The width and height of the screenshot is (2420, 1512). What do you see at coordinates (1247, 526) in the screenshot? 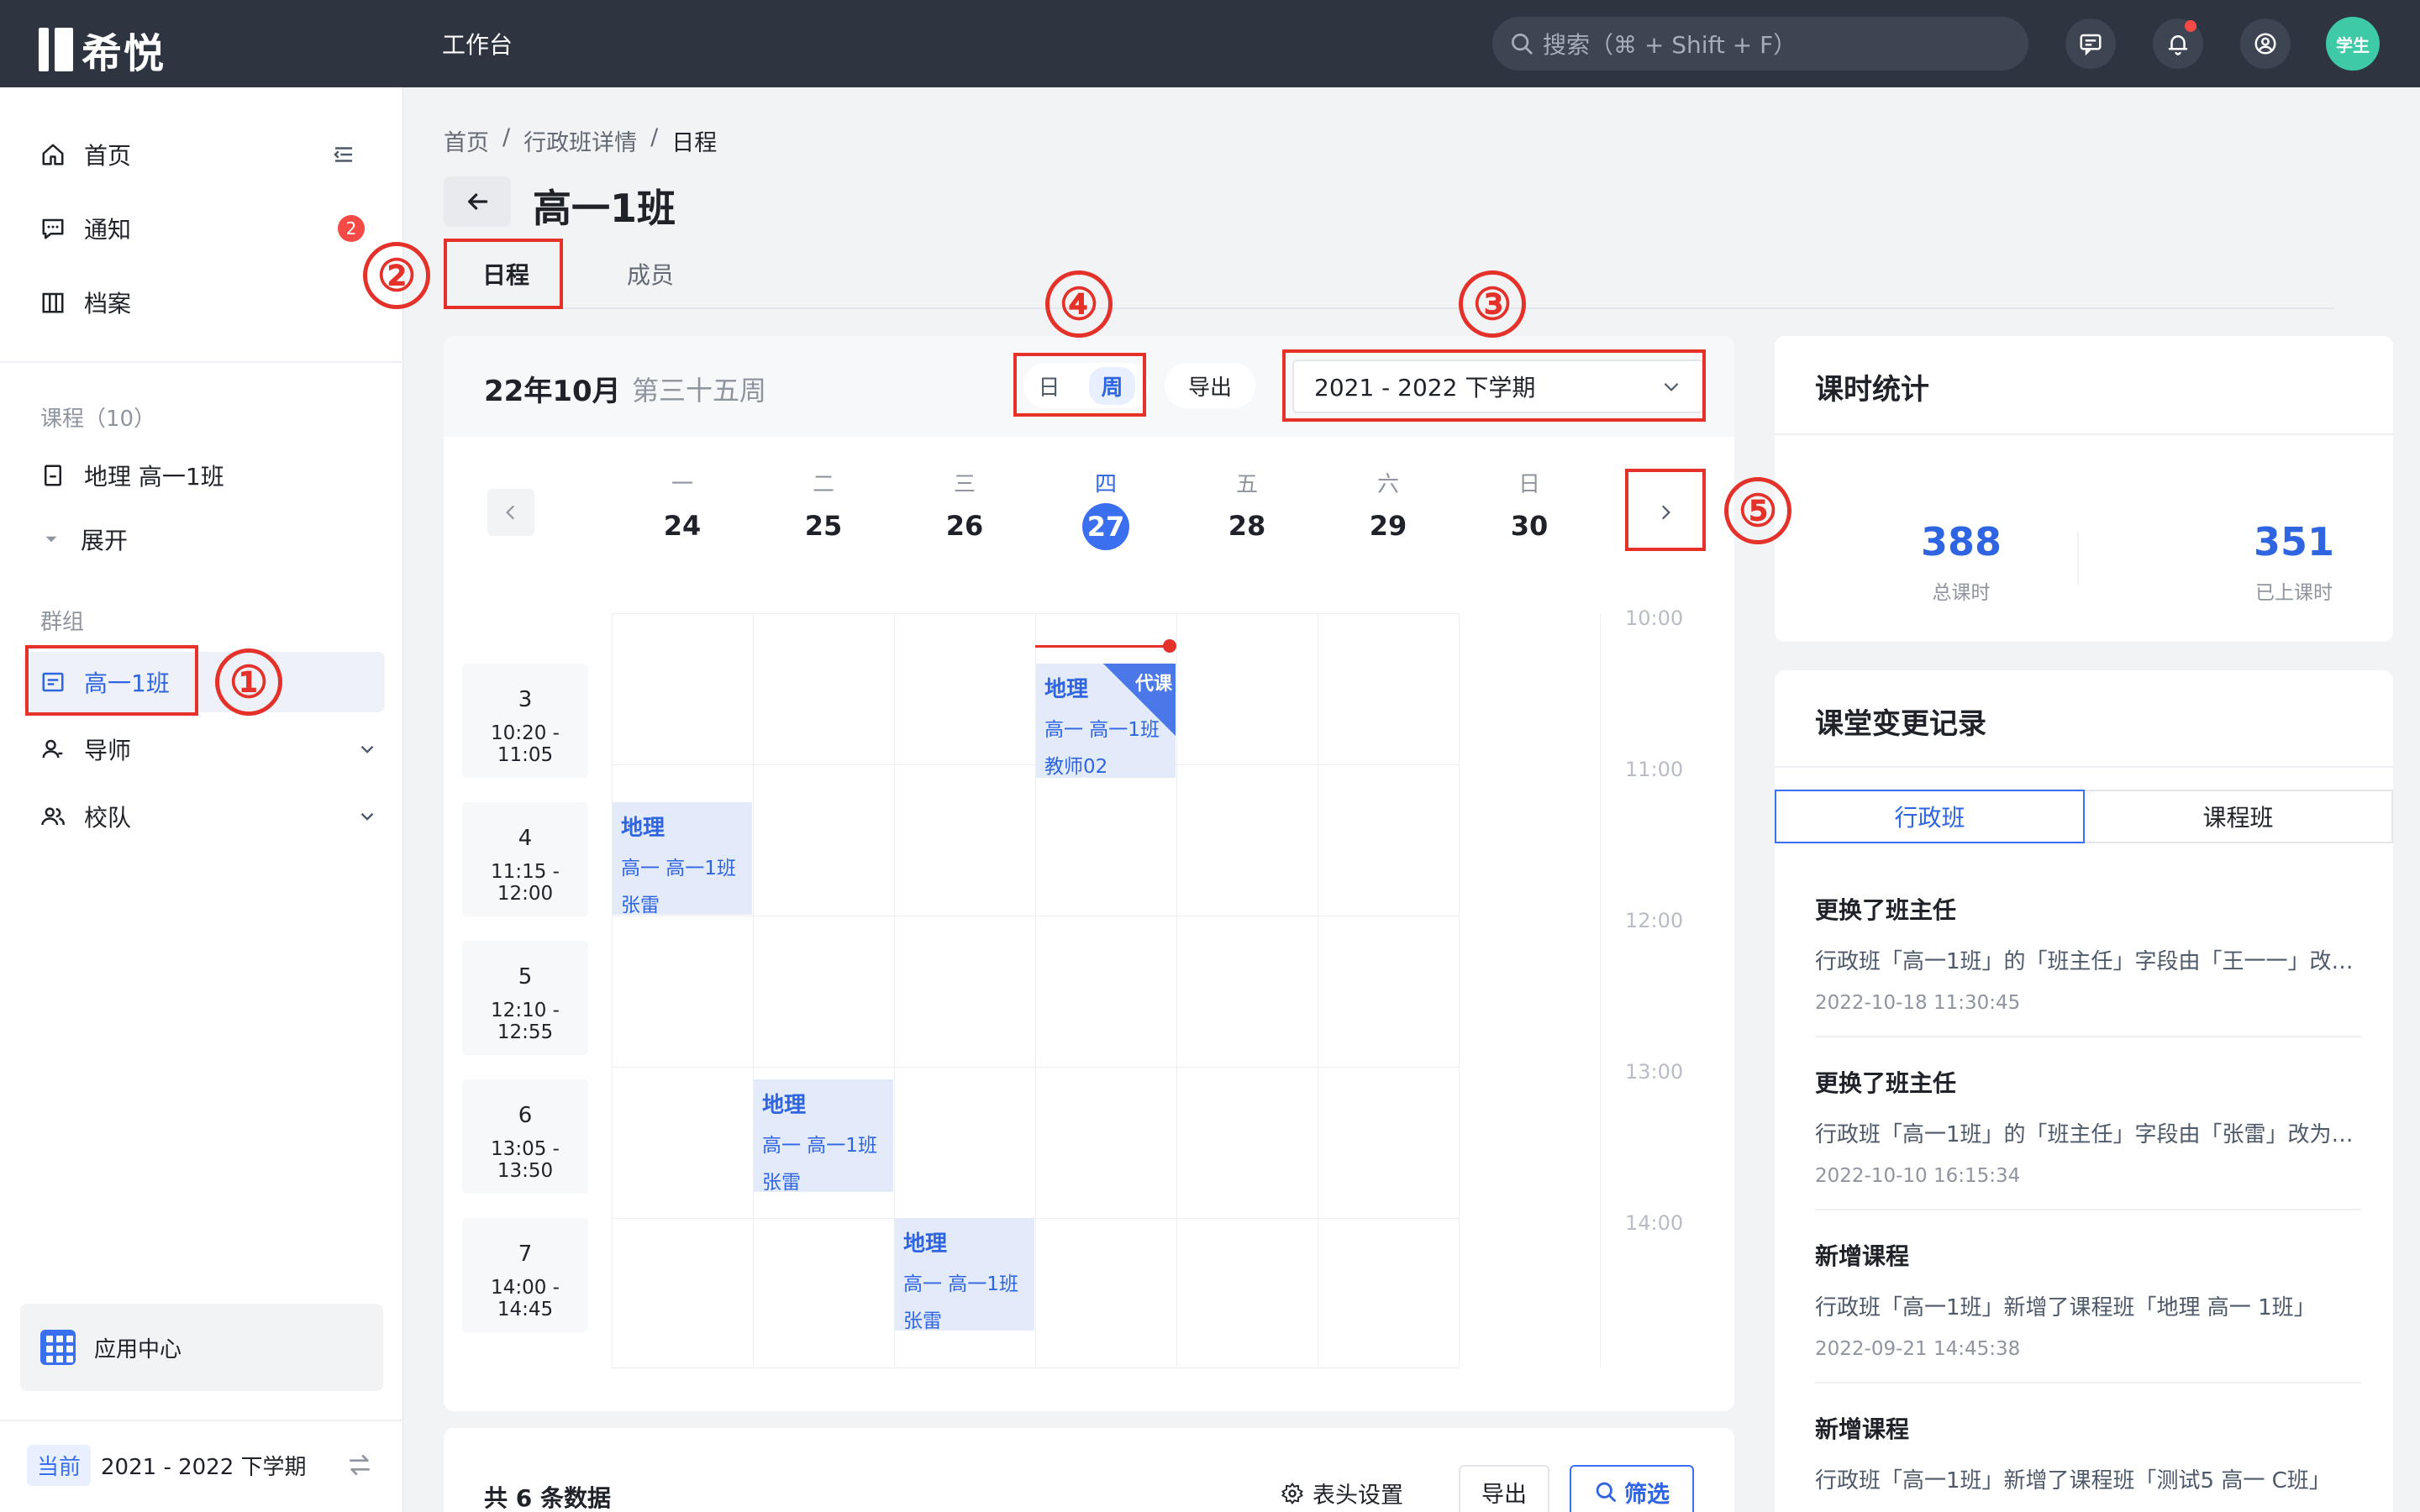
I see `date-label: 28` at bounding box center [1247, 526].